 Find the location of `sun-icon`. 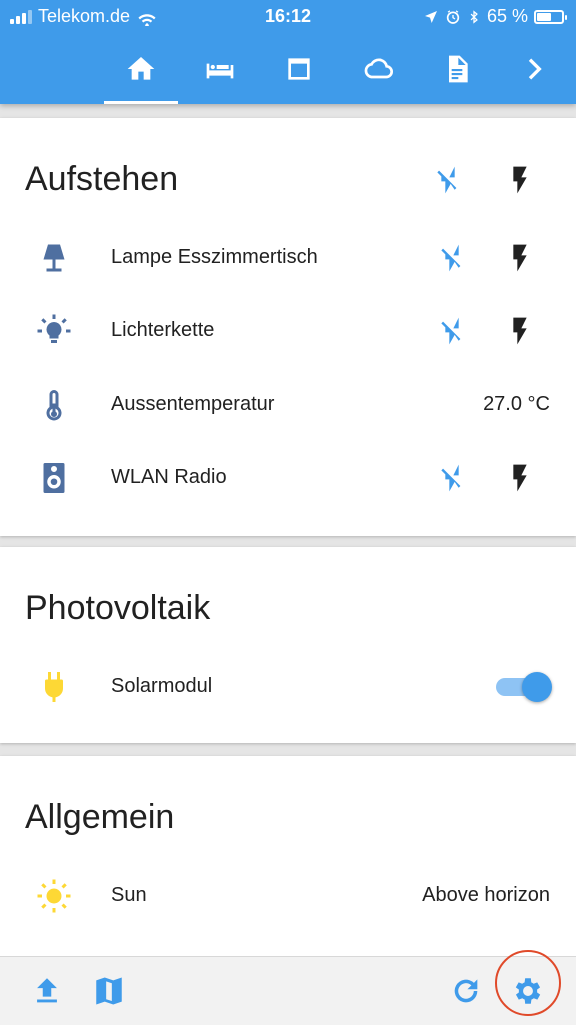

sun-icon is located at coordinates (54, 896).